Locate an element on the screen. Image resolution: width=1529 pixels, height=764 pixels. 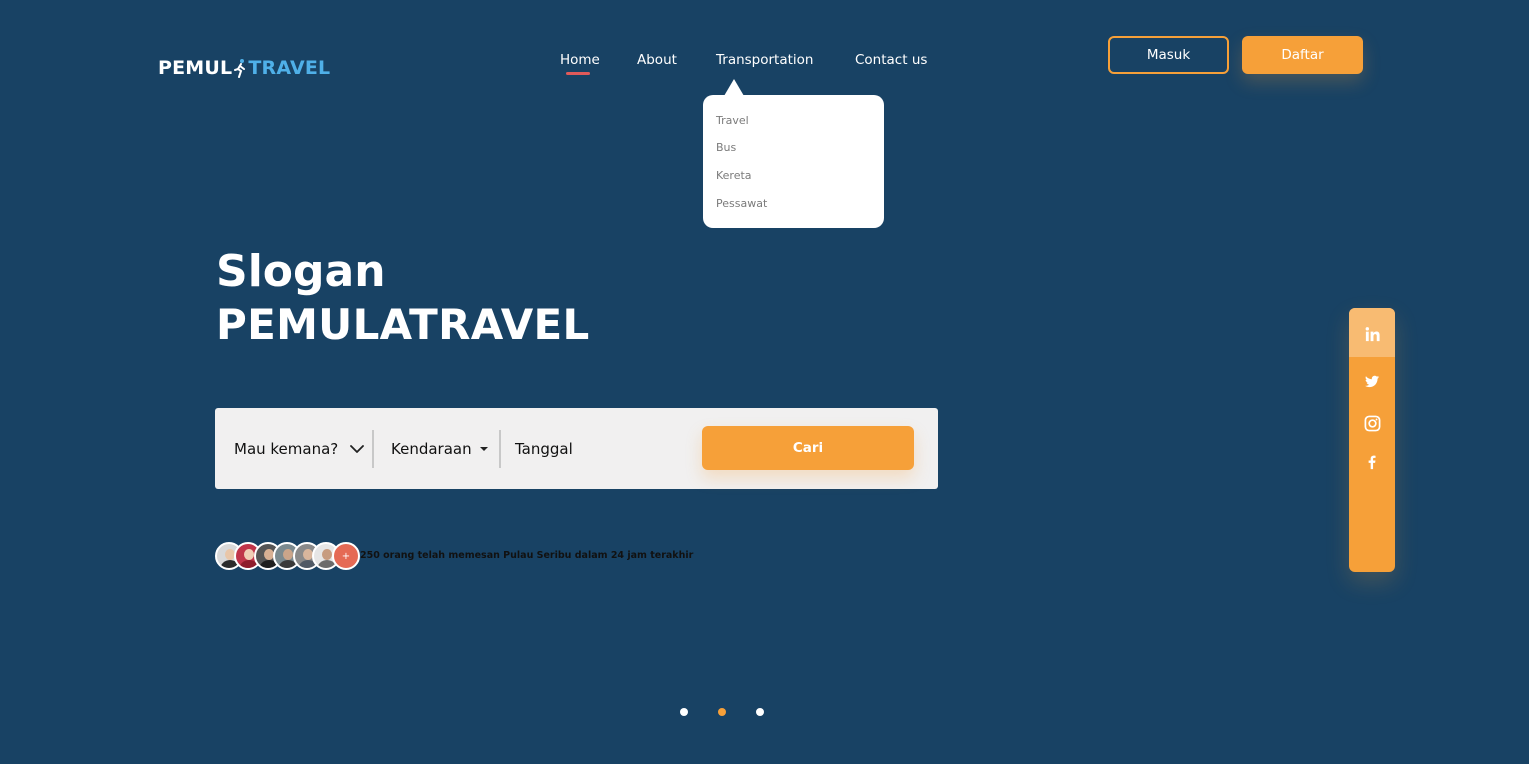
vehicle-select: Kendaraan is located at coordinates (439, 448).